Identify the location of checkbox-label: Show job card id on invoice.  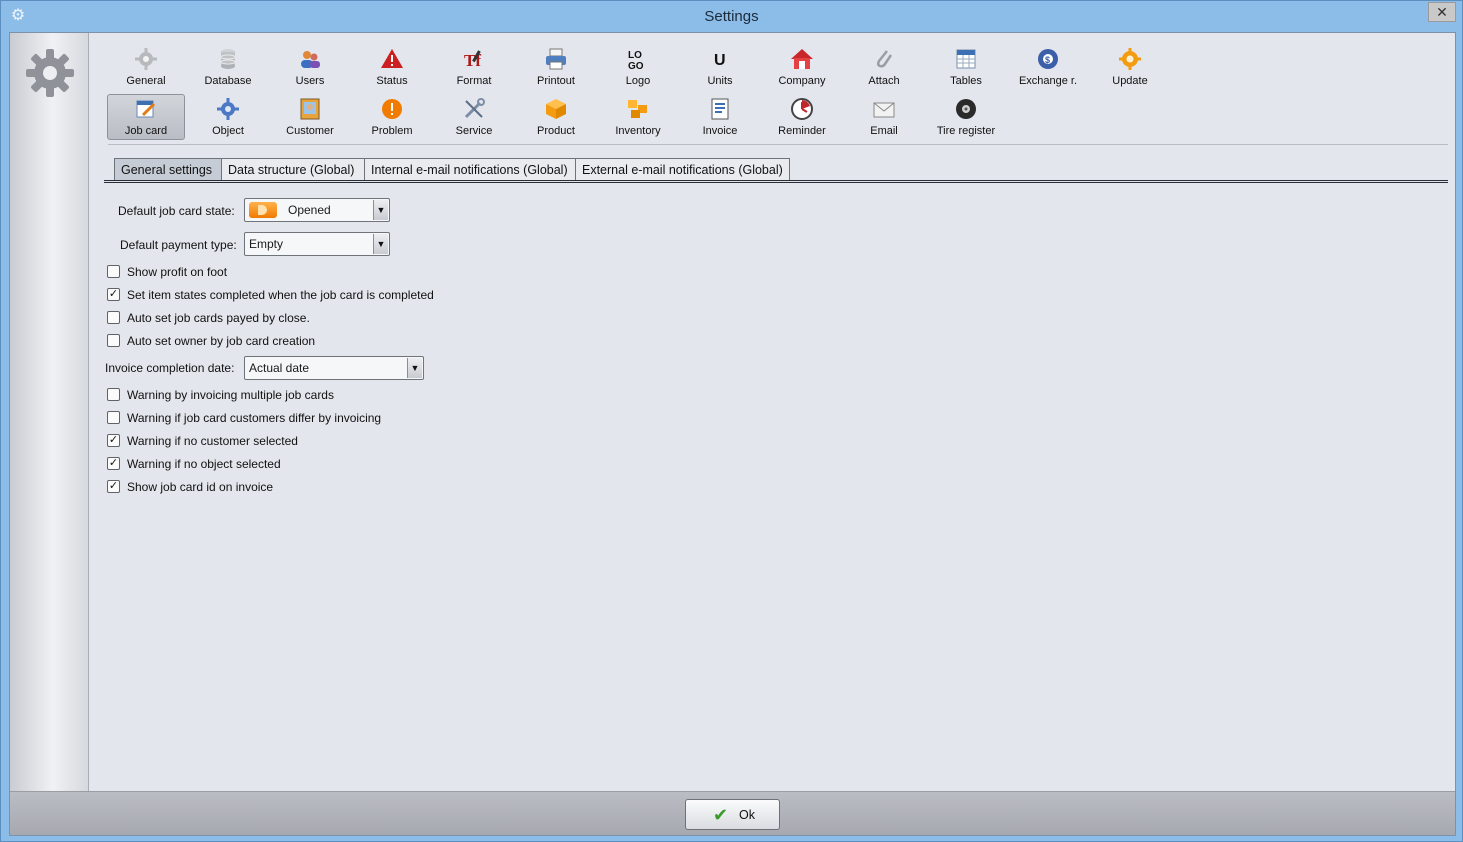
(200, 487).